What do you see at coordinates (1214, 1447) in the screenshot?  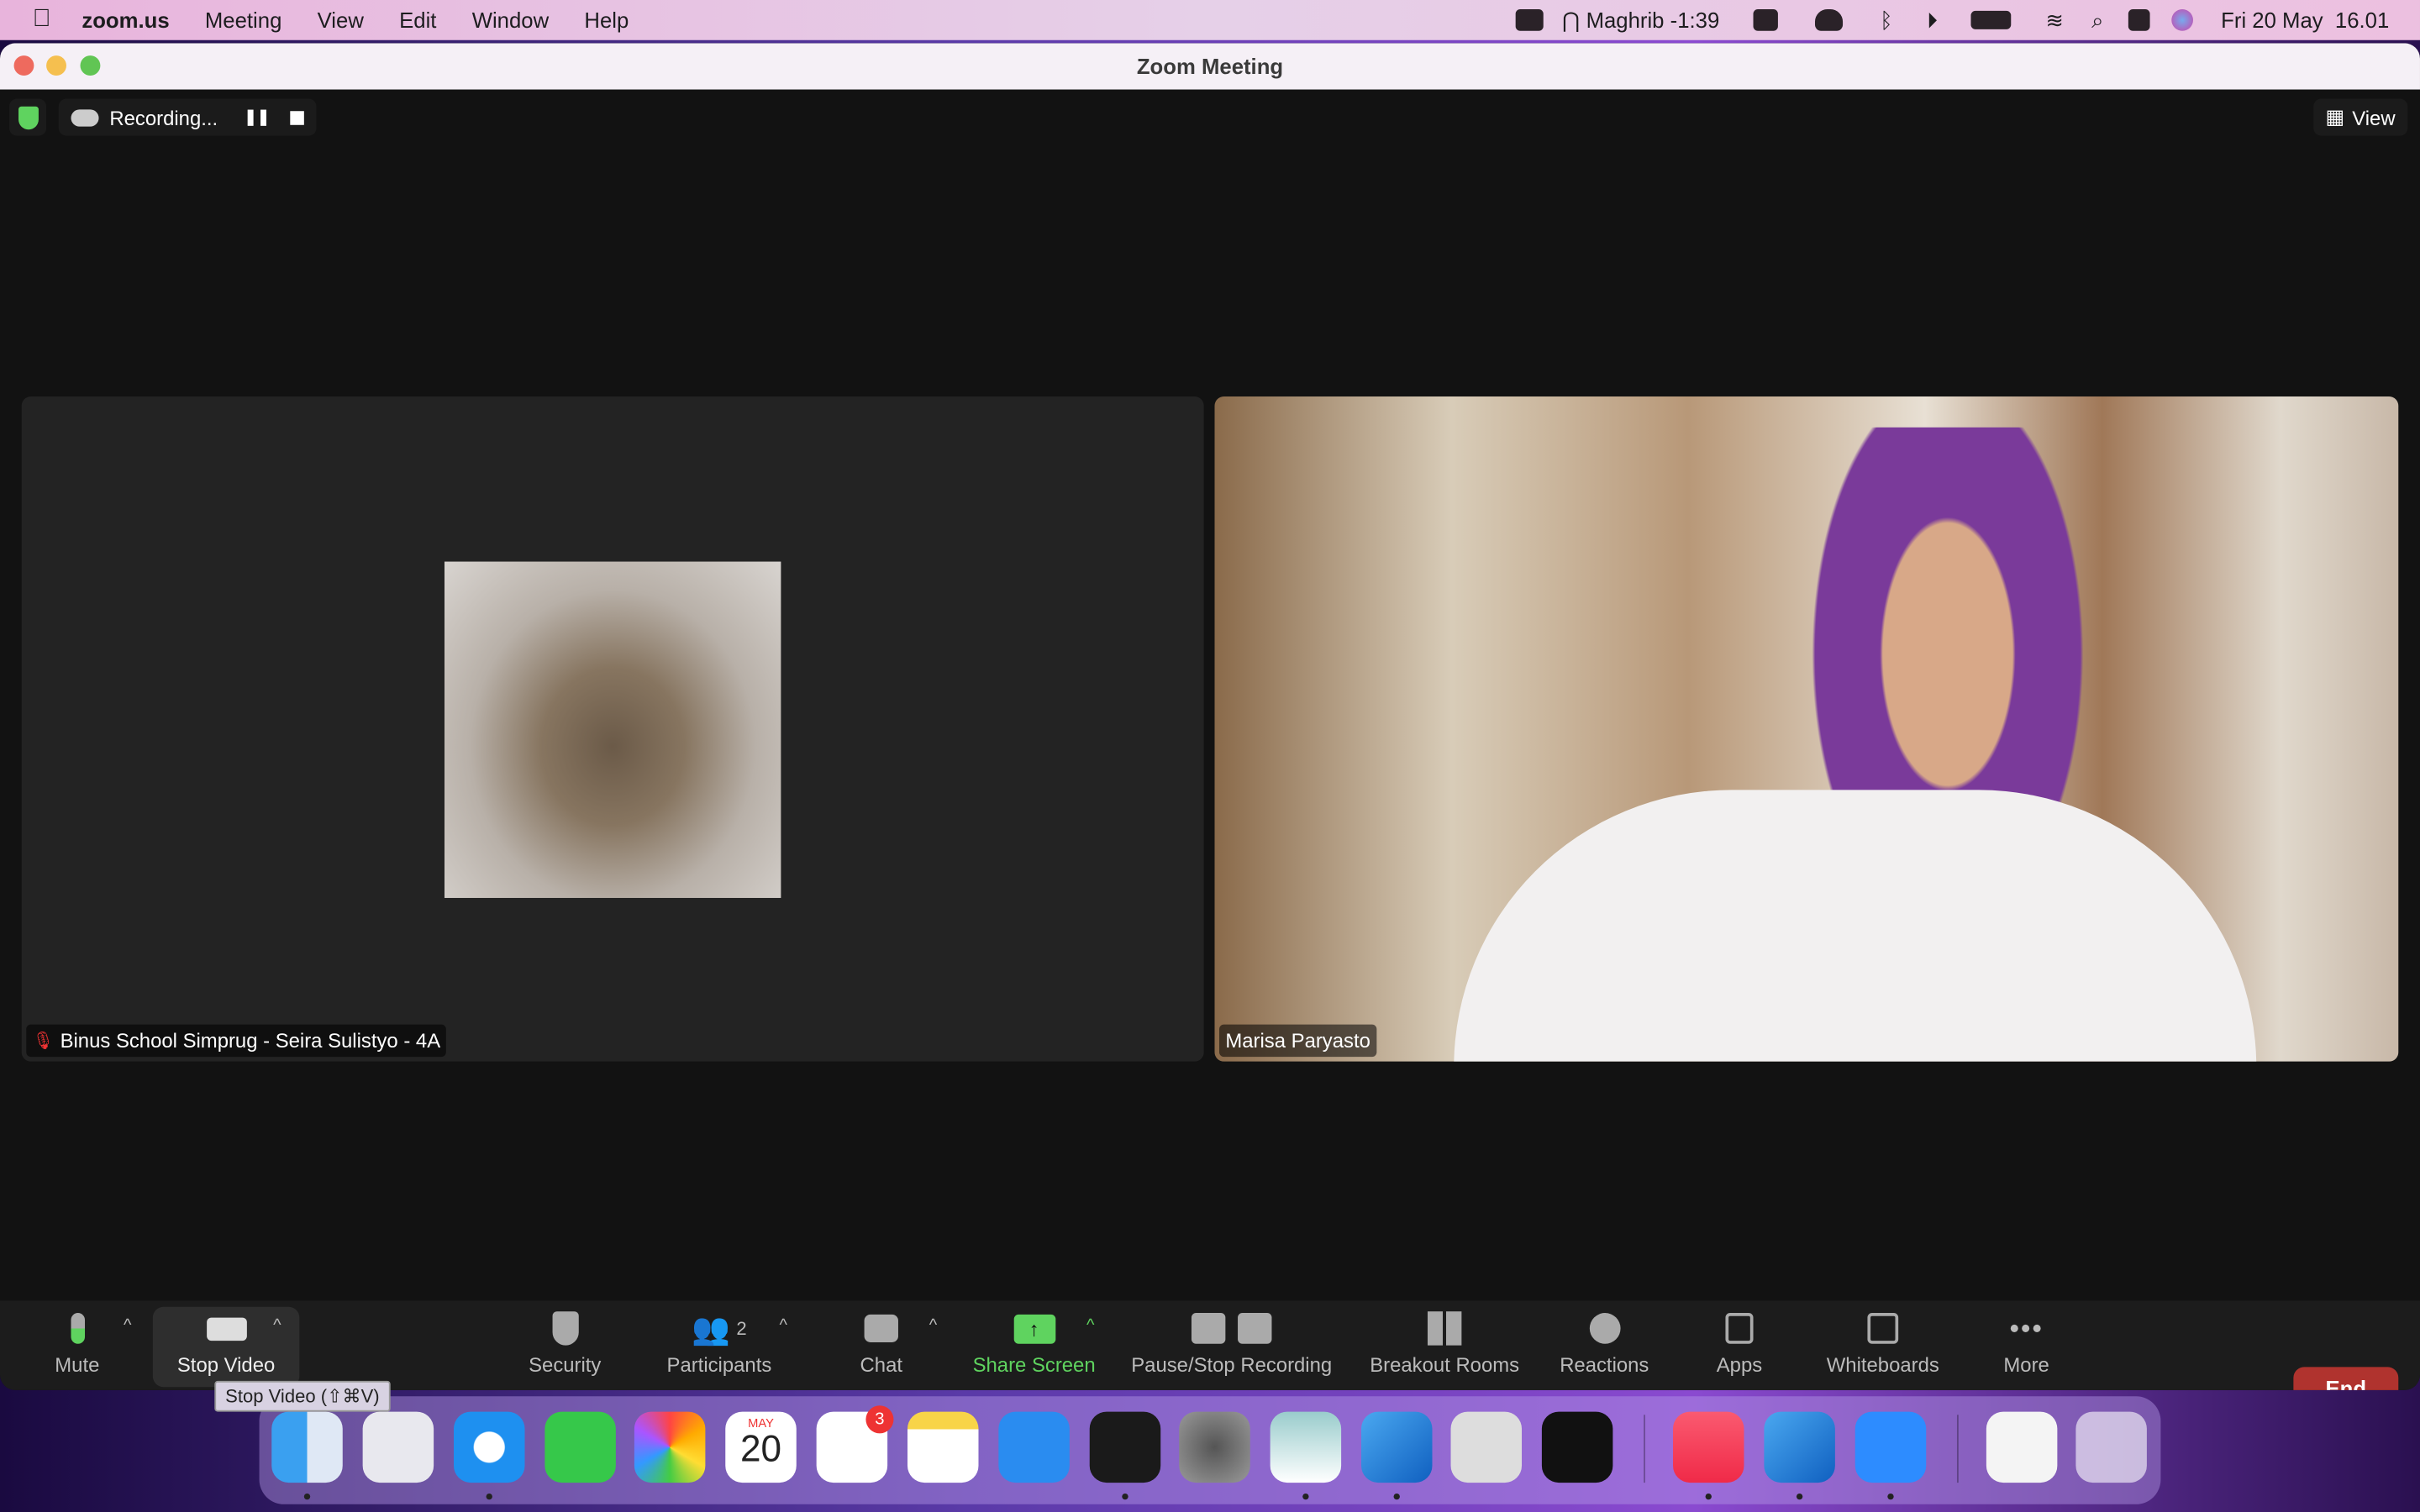 I see `dock-system-preferences-icon` at bounding box center [1214, 1447].